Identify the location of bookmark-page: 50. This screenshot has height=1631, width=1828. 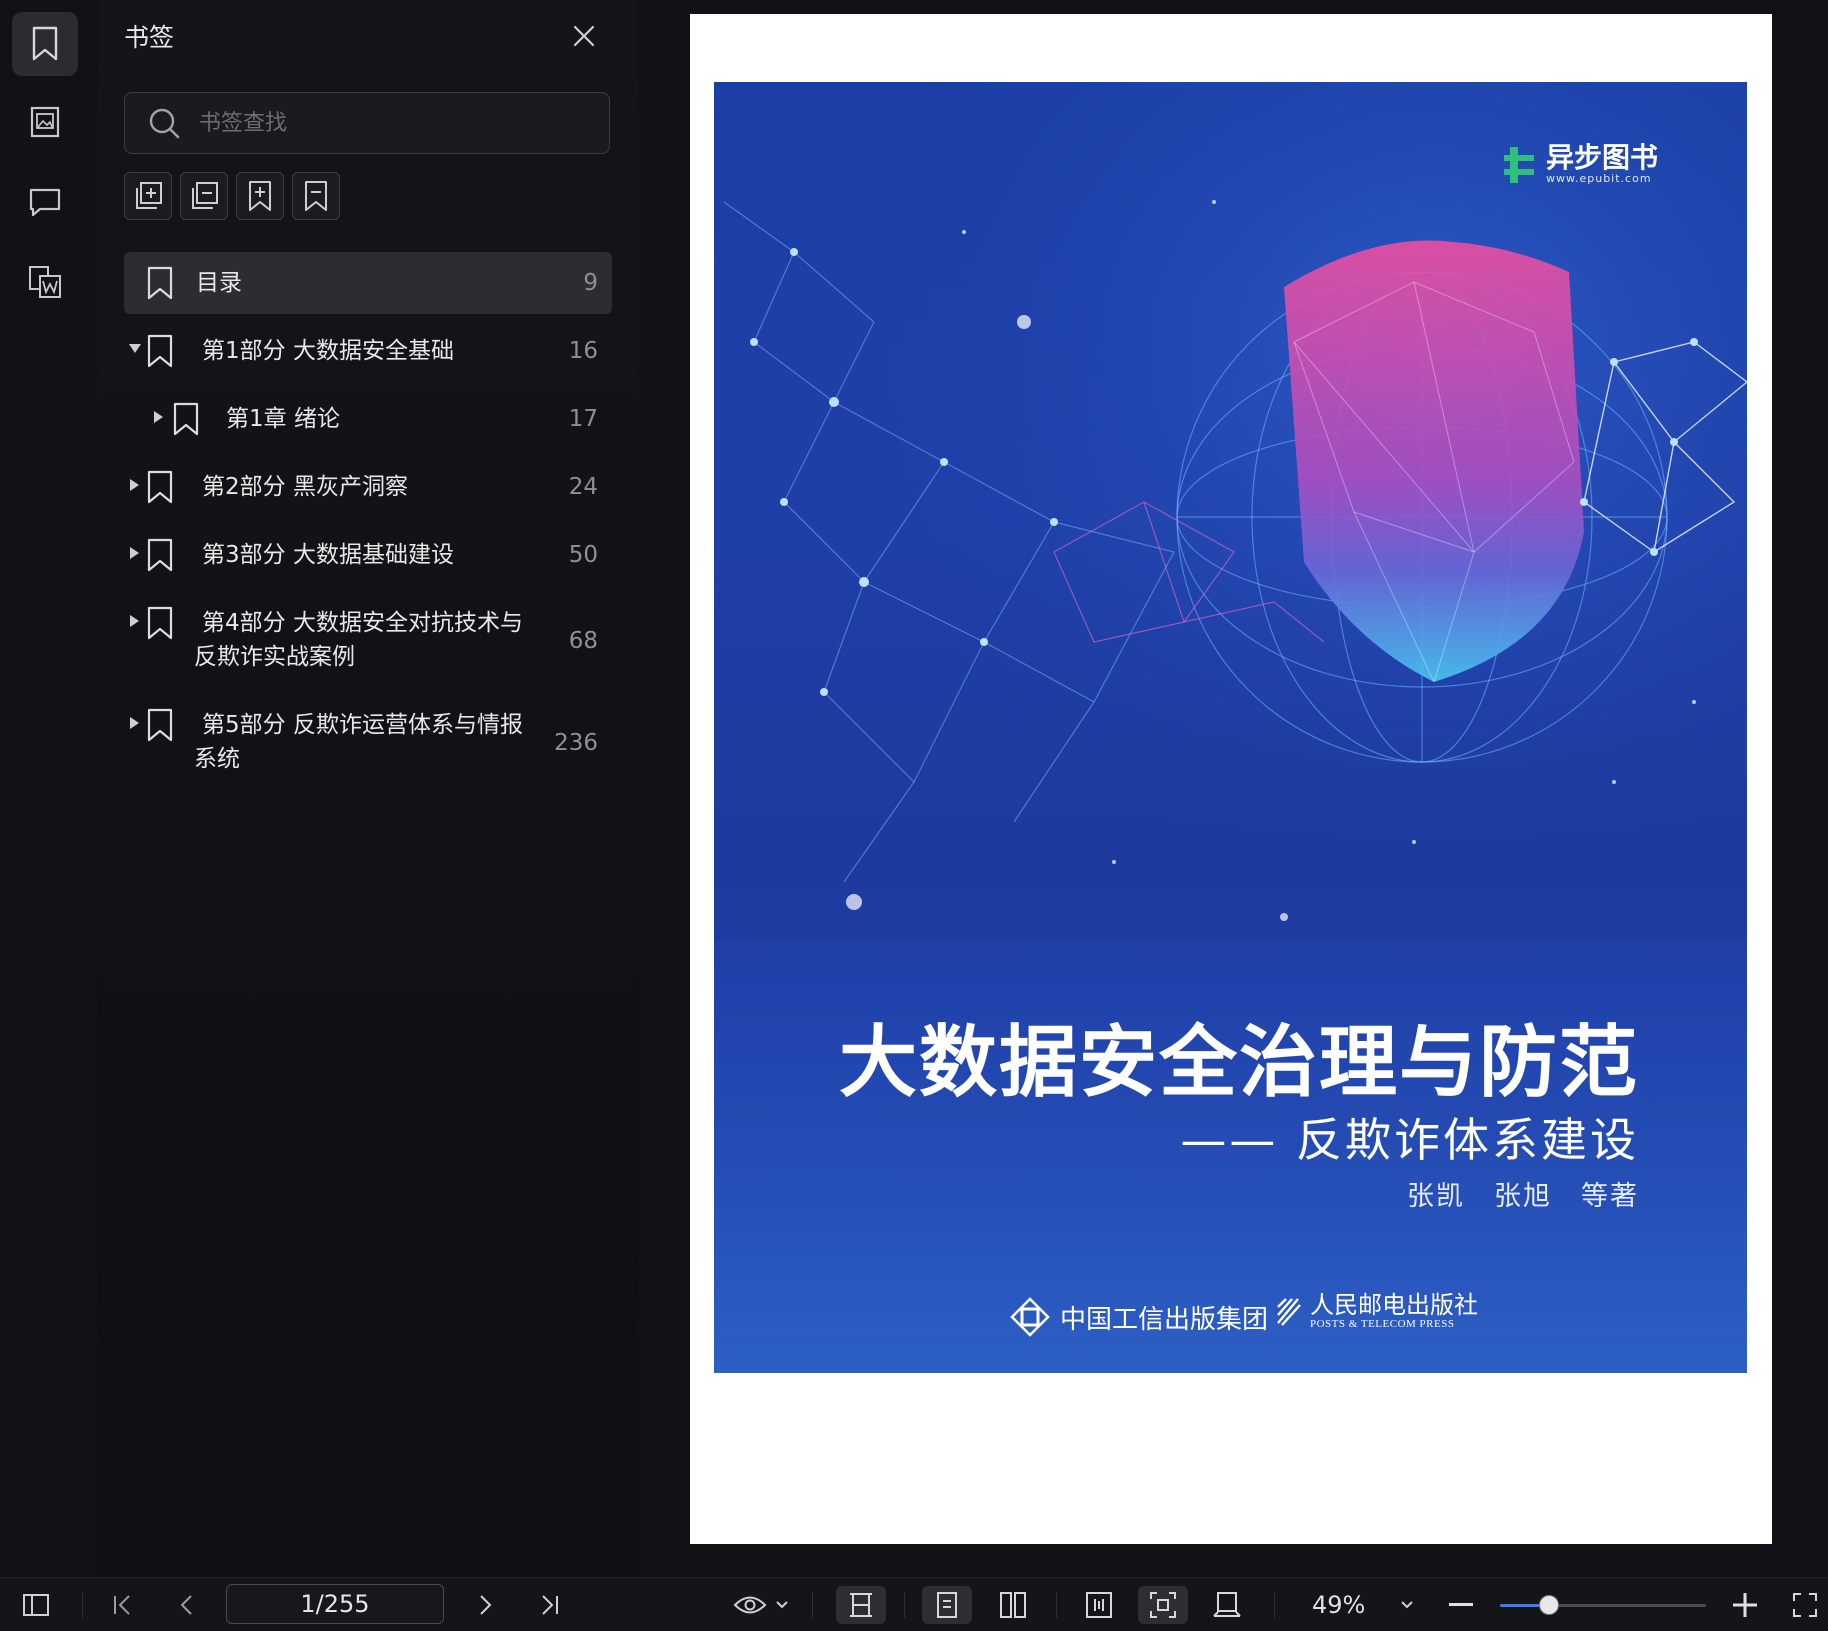
(583, 555).